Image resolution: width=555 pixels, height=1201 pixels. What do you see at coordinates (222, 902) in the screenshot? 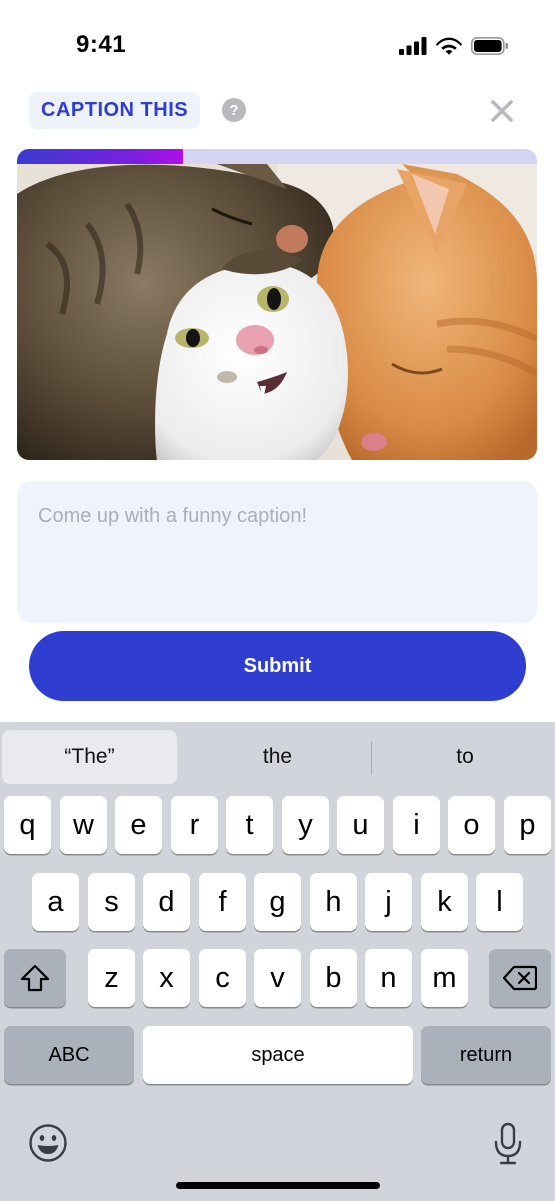
I see `key-f: f` at bounding box center [222, 902].